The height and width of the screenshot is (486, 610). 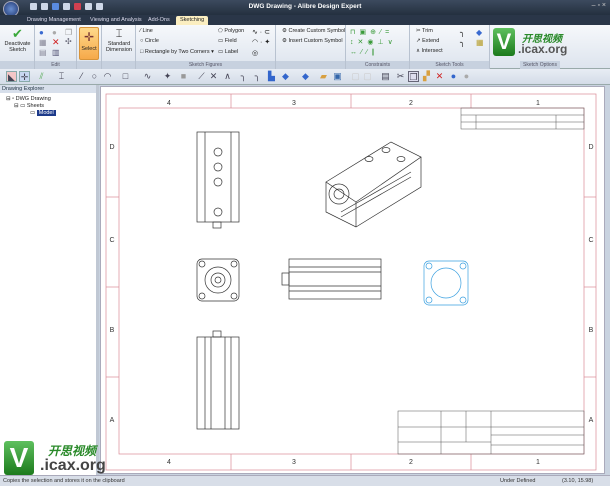 I want to click on spline-tool-icon: ∿, so click(x=147, y=76).